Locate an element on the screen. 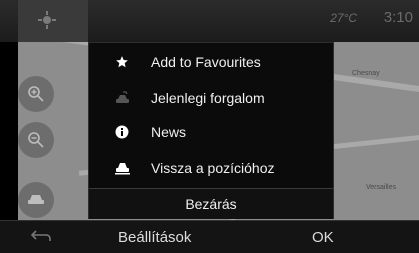 This screenshot has height=253, width=419. map-place-label: Versailles is located at coordinates (381, 187).